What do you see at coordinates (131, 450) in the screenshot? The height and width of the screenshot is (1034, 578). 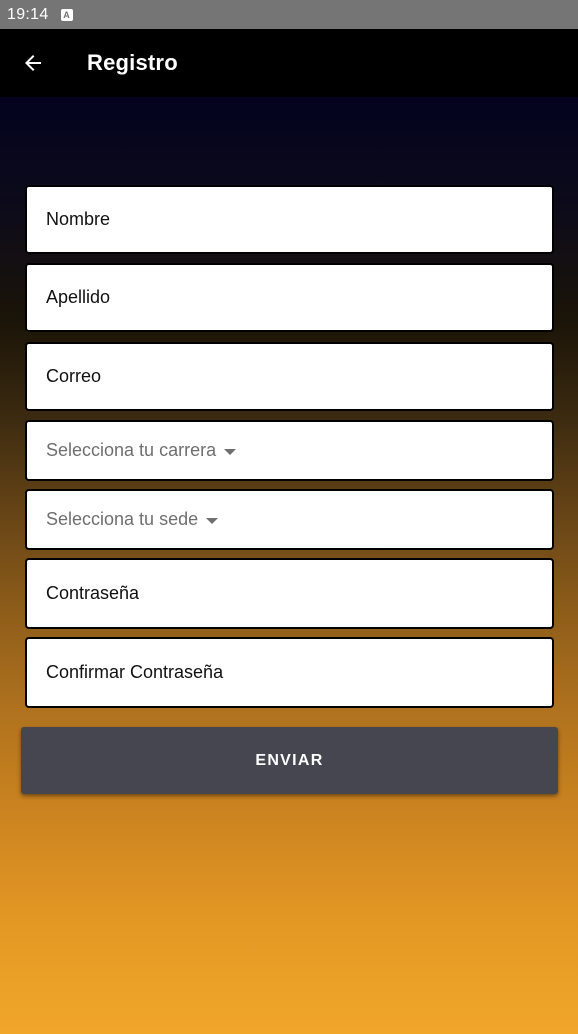 I see `carrera-label: Selecciona tu carrera` at bounding box center [131, 450].